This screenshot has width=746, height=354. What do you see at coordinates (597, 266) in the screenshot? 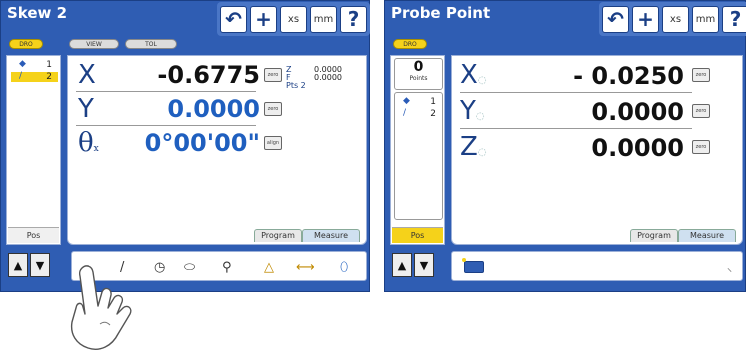
I see `probe-status-bar: ⸜` at bounding box center [597, 266].